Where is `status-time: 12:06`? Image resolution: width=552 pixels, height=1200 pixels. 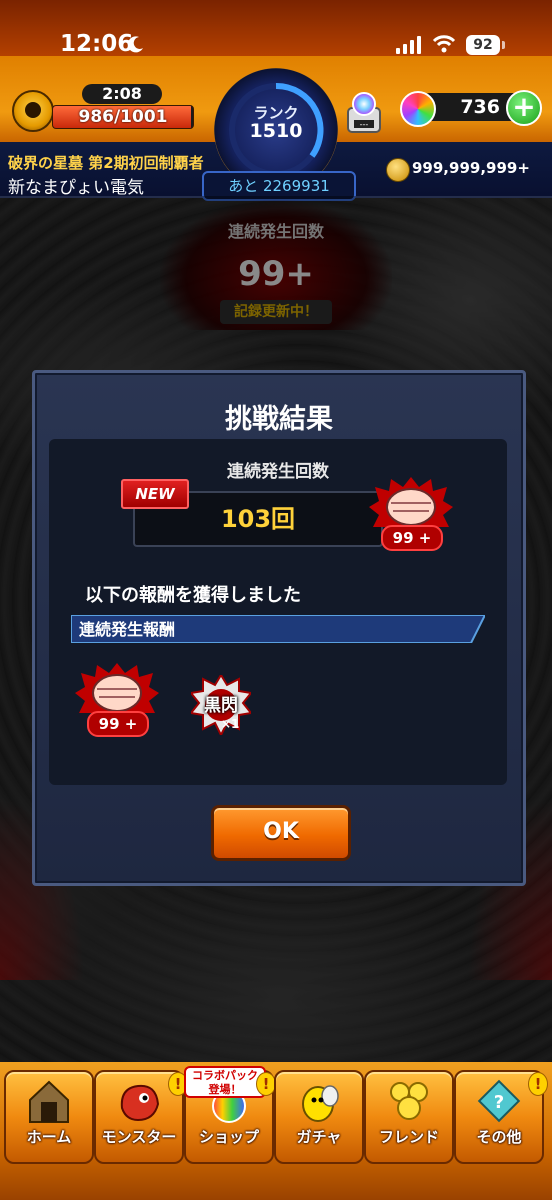 status-time: 12:06 is located at coordinates (97, 44).